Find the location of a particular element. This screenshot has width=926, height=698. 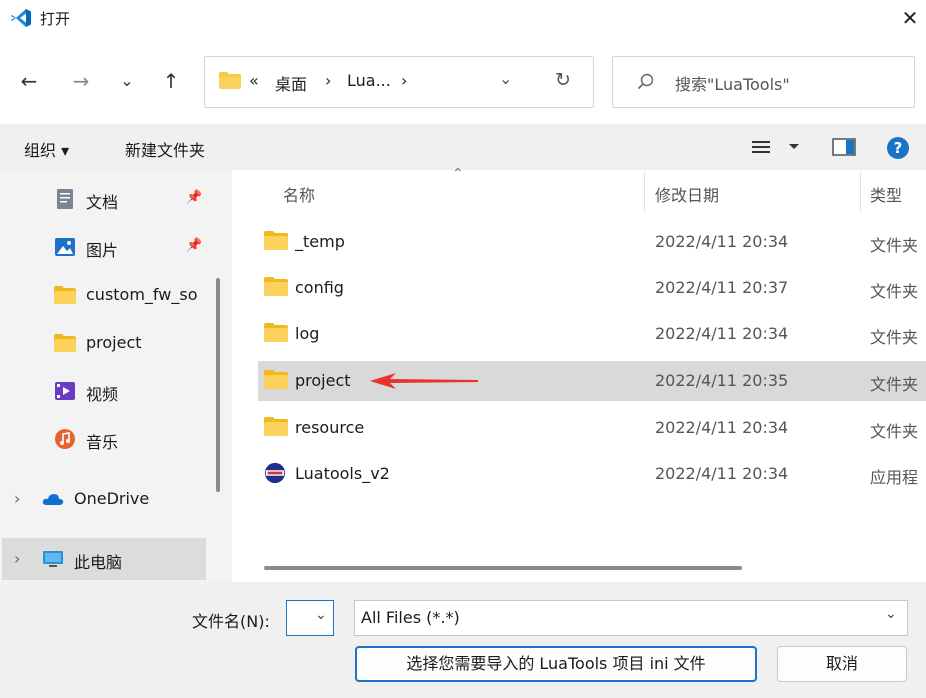

search-box: 搜索"LuaTools" is located at coordinates (763, 82).